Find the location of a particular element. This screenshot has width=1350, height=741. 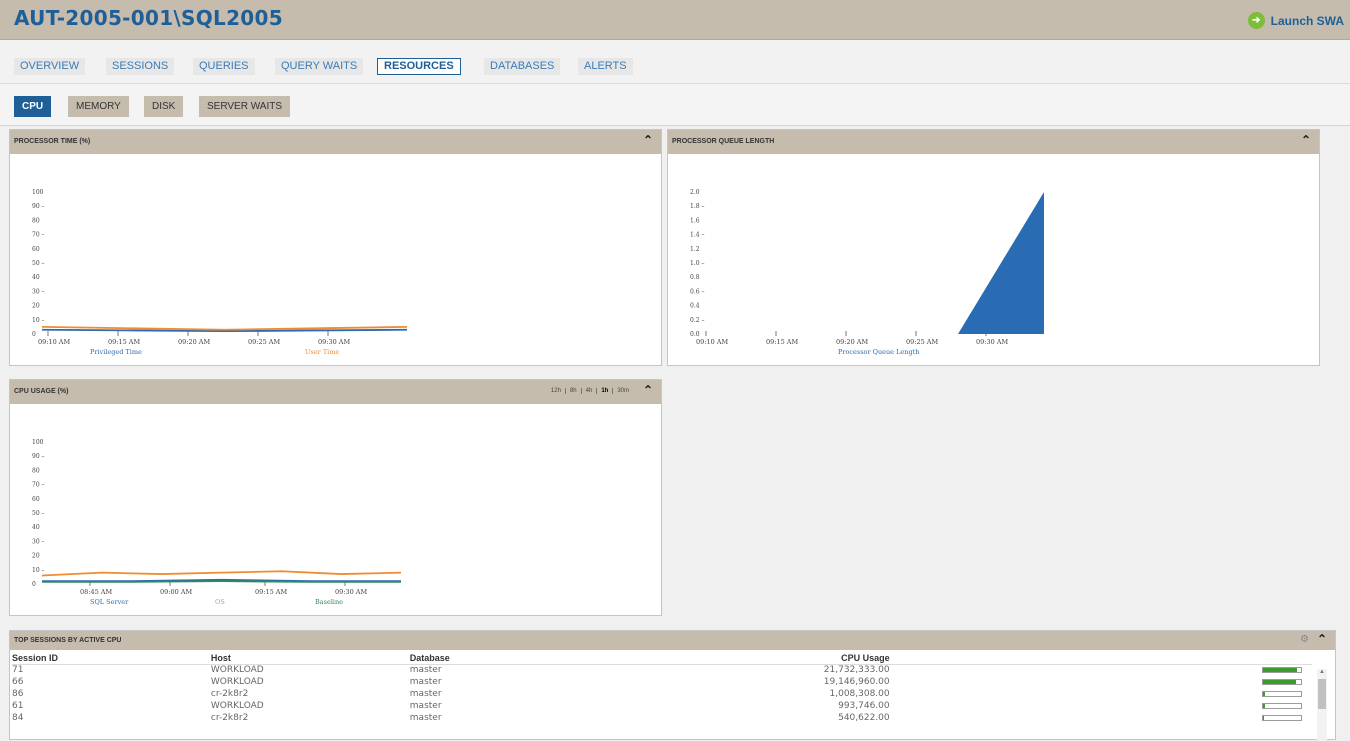

time-range-selector: 12h 8h 4h 1h 30m is located at coordinates (590, 391).